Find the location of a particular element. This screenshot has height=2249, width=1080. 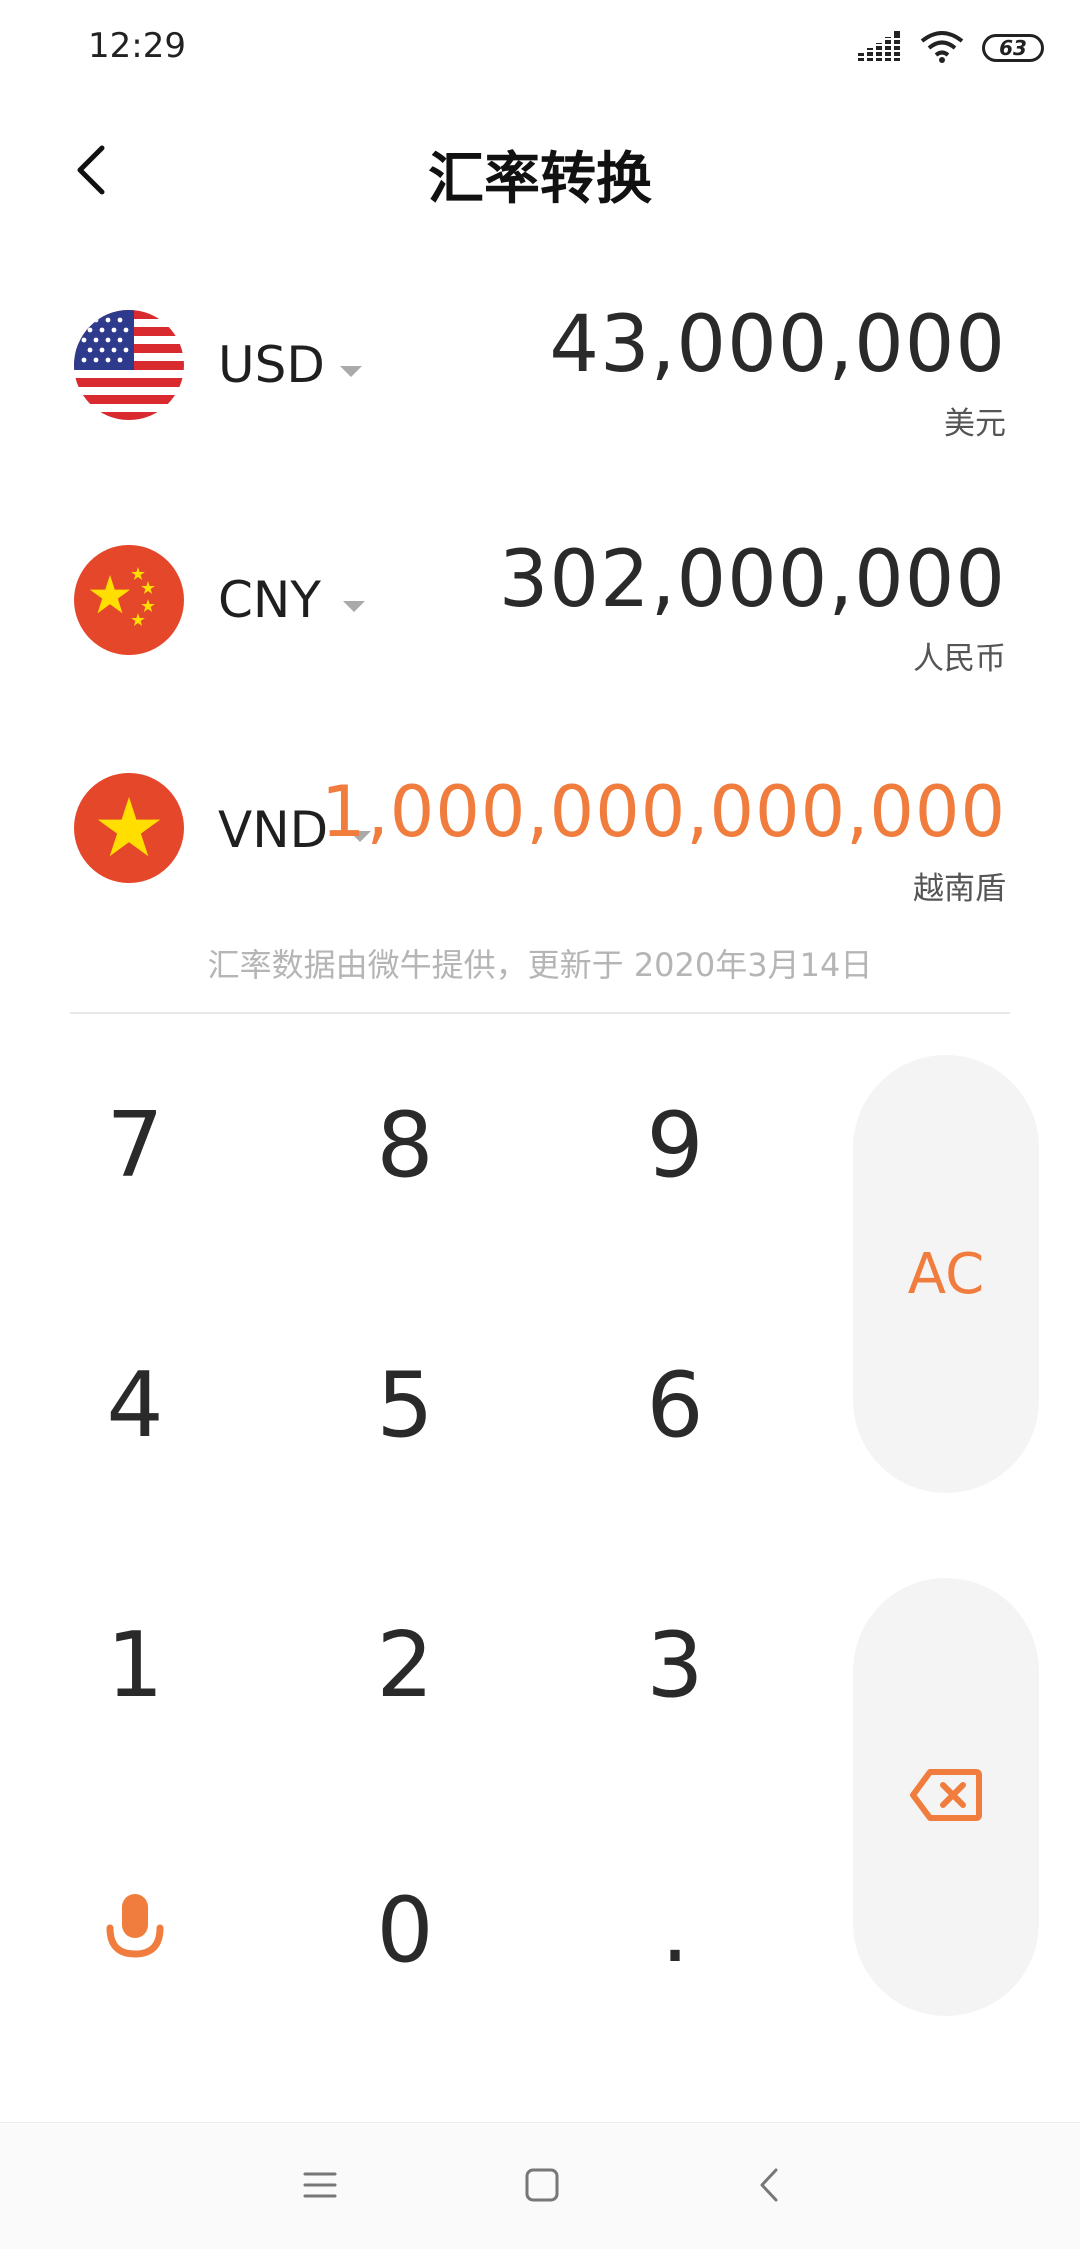

home-square-icon is located at coordinates (542, 2185).